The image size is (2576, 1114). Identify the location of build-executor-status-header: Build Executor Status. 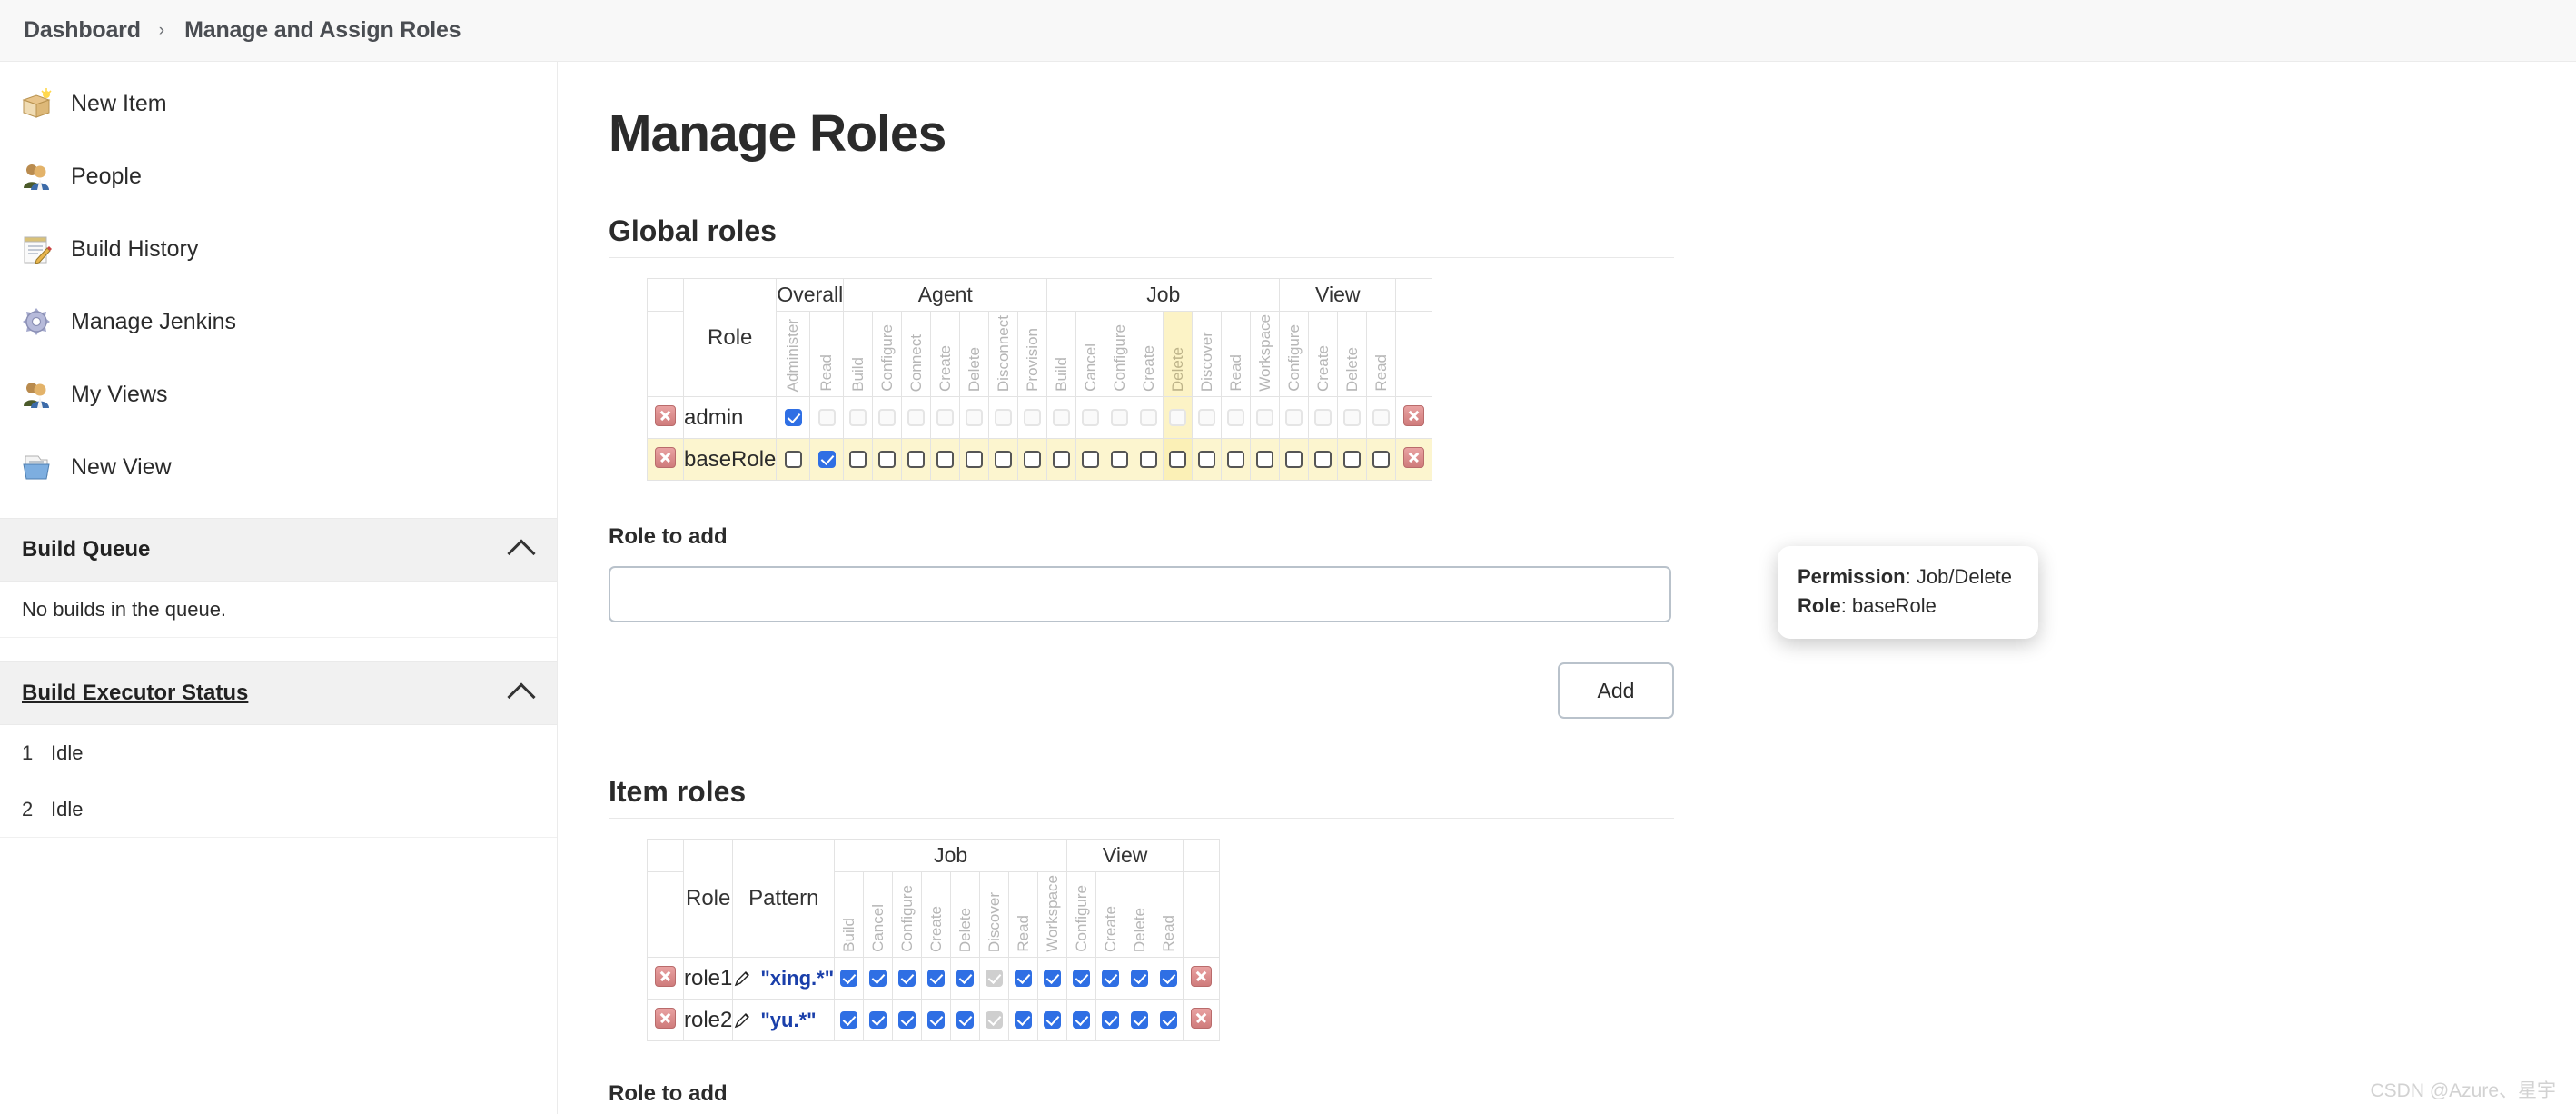
(278, 693).